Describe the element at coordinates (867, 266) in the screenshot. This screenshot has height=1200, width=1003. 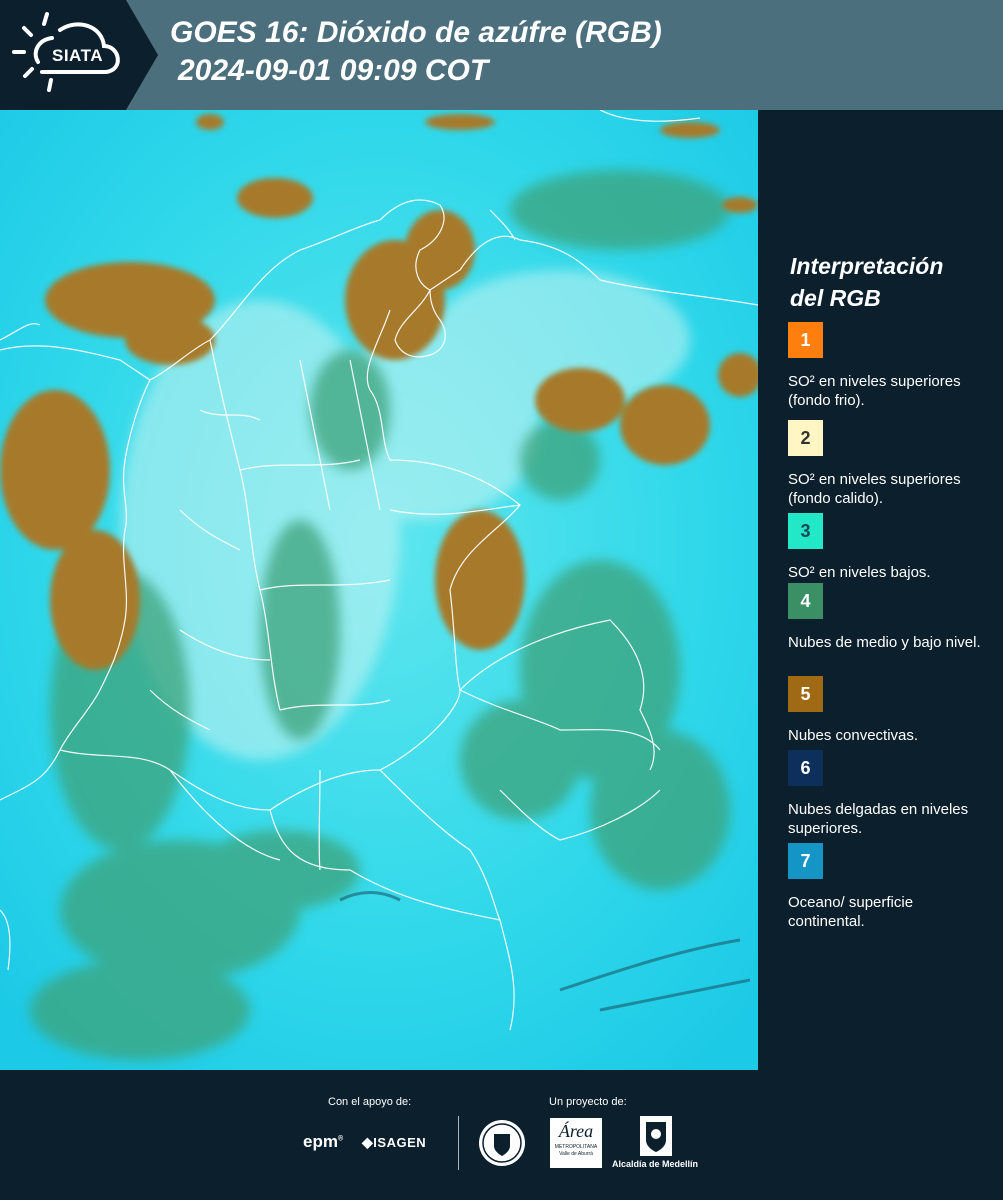
I see `legend-title-line-1: Interpretación` at that location.